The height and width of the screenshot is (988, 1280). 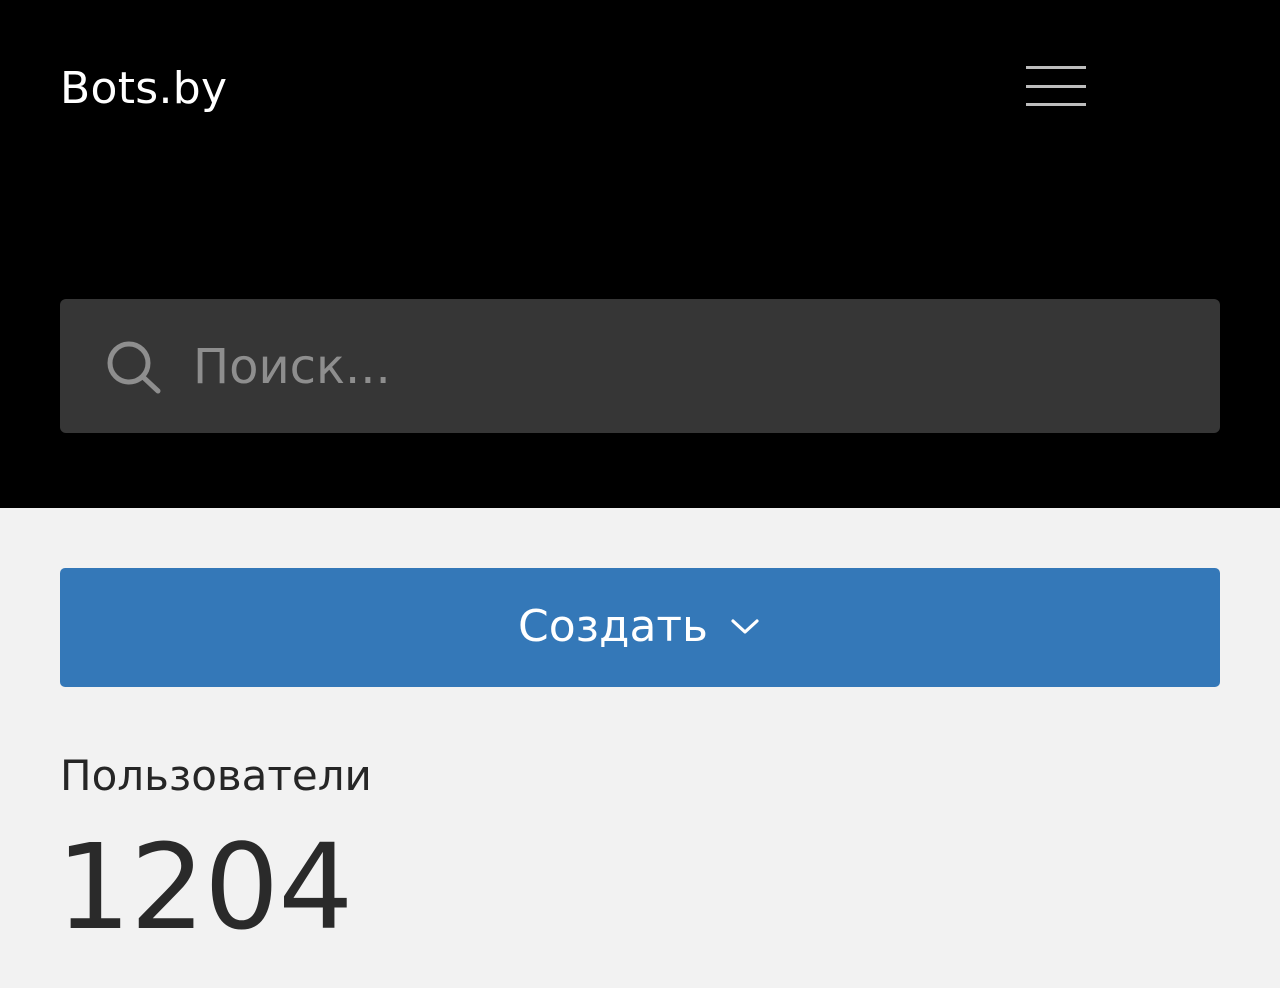 I want to click on search-input, so click(x=688, y=367).